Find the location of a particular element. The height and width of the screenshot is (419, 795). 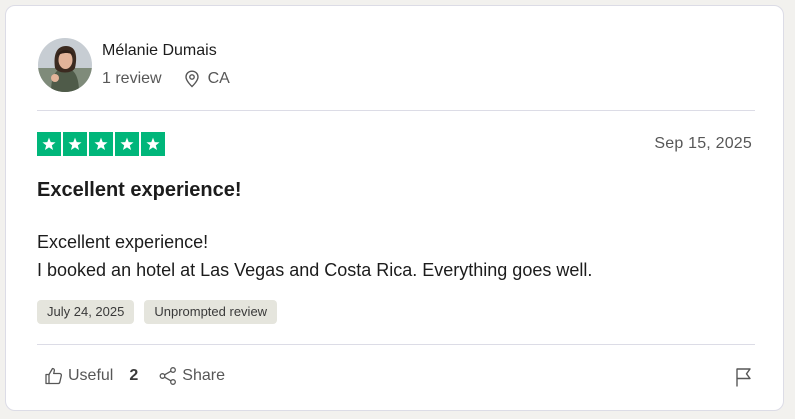

thumbs-up-icon is located at coordinates (54, 376).